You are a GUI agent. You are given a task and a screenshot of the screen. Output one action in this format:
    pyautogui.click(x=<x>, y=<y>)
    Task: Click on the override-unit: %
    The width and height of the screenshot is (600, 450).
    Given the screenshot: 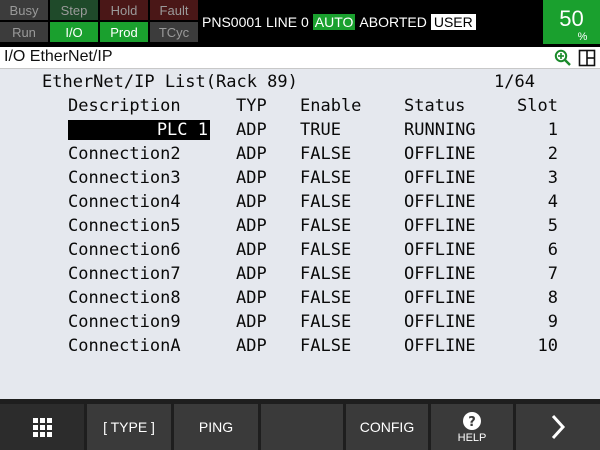 What is the action you would take?
    pyautogui.click(x=582, y=37)
    